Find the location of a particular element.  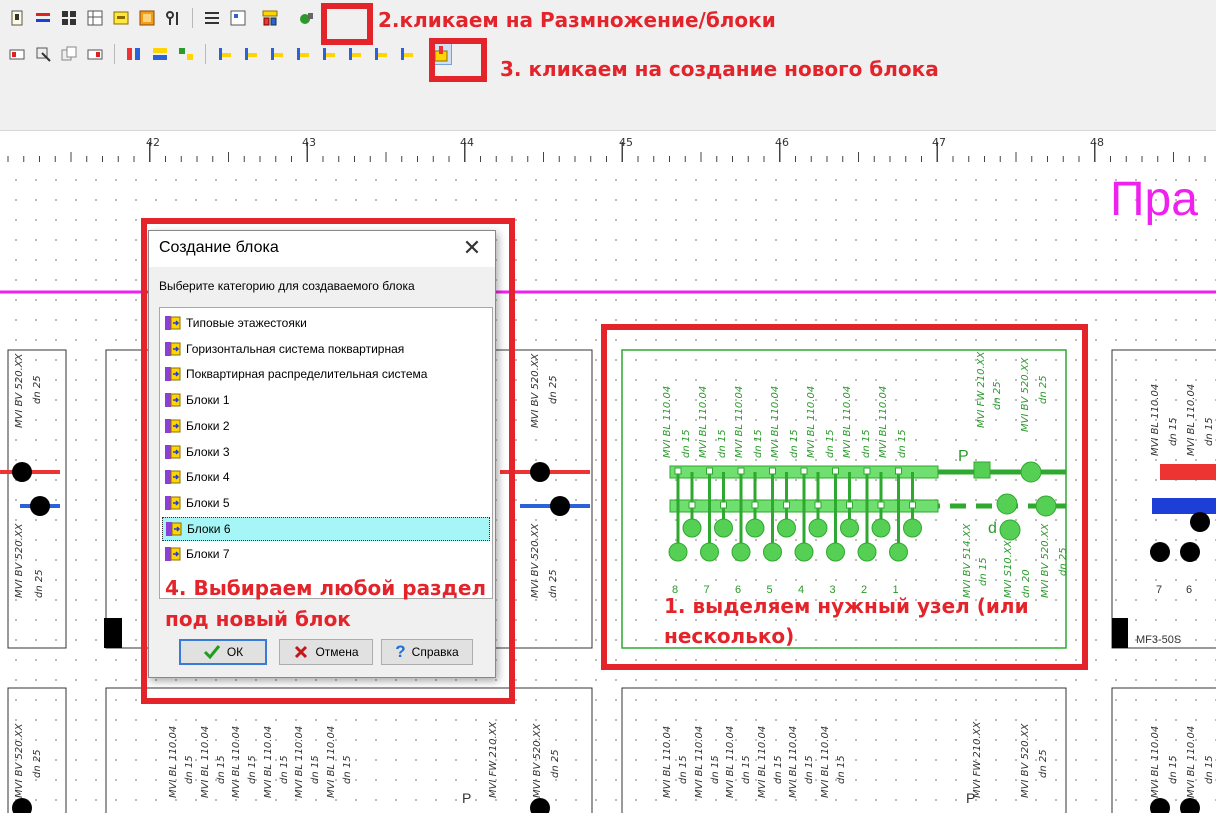

annotation-step1-line2: несколько) is located at coordinates (729, 636).